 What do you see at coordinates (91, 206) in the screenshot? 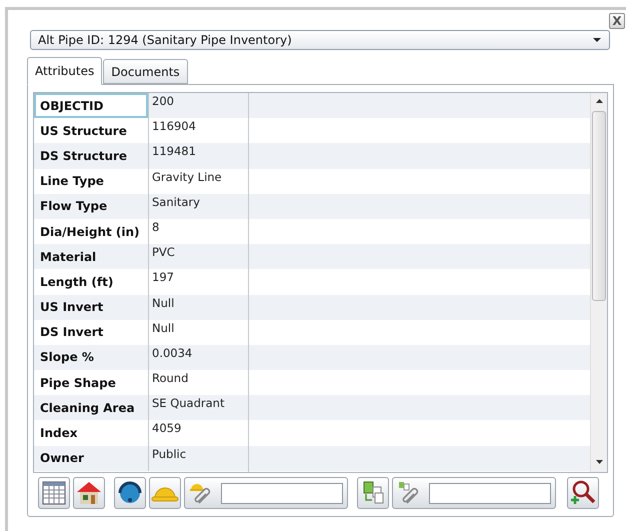
I see `attribute-label: Flow Type` at bounding box center [91, 206].